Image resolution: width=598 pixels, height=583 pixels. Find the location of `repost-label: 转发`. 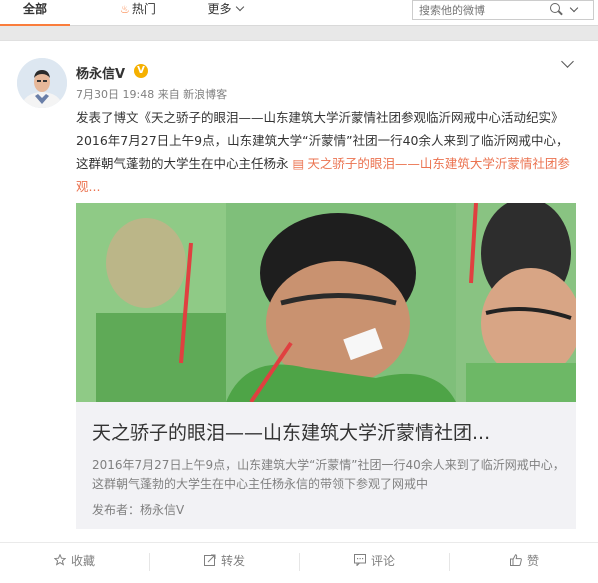

repost-label: 转发 is located at coordinates (232, 561).